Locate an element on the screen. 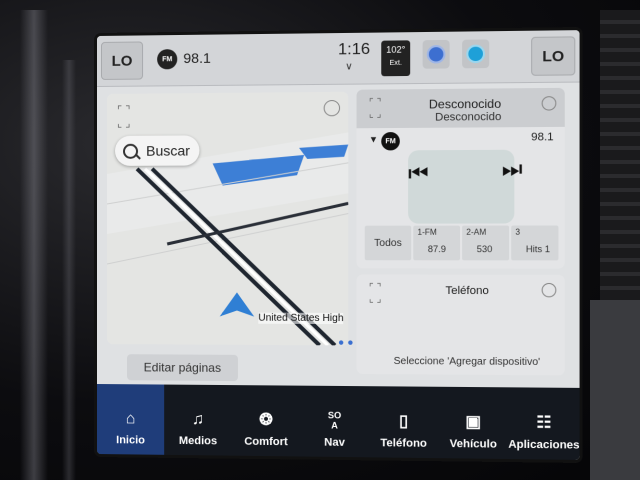 The width and height of the screenshot is (640, 480). tab-label: Teléfono is located at coordinates (403, 443).